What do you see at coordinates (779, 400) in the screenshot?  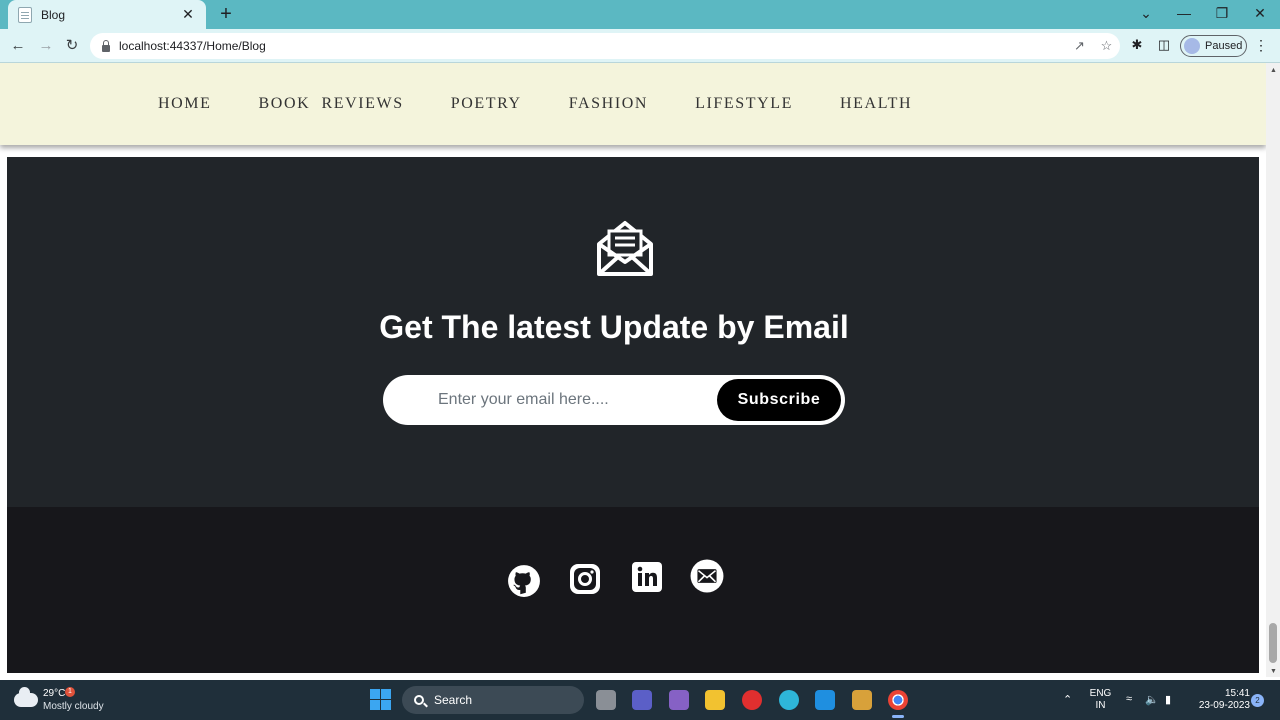 I see `subscribe-button: Subscribe` at bounding box center [779, 400].